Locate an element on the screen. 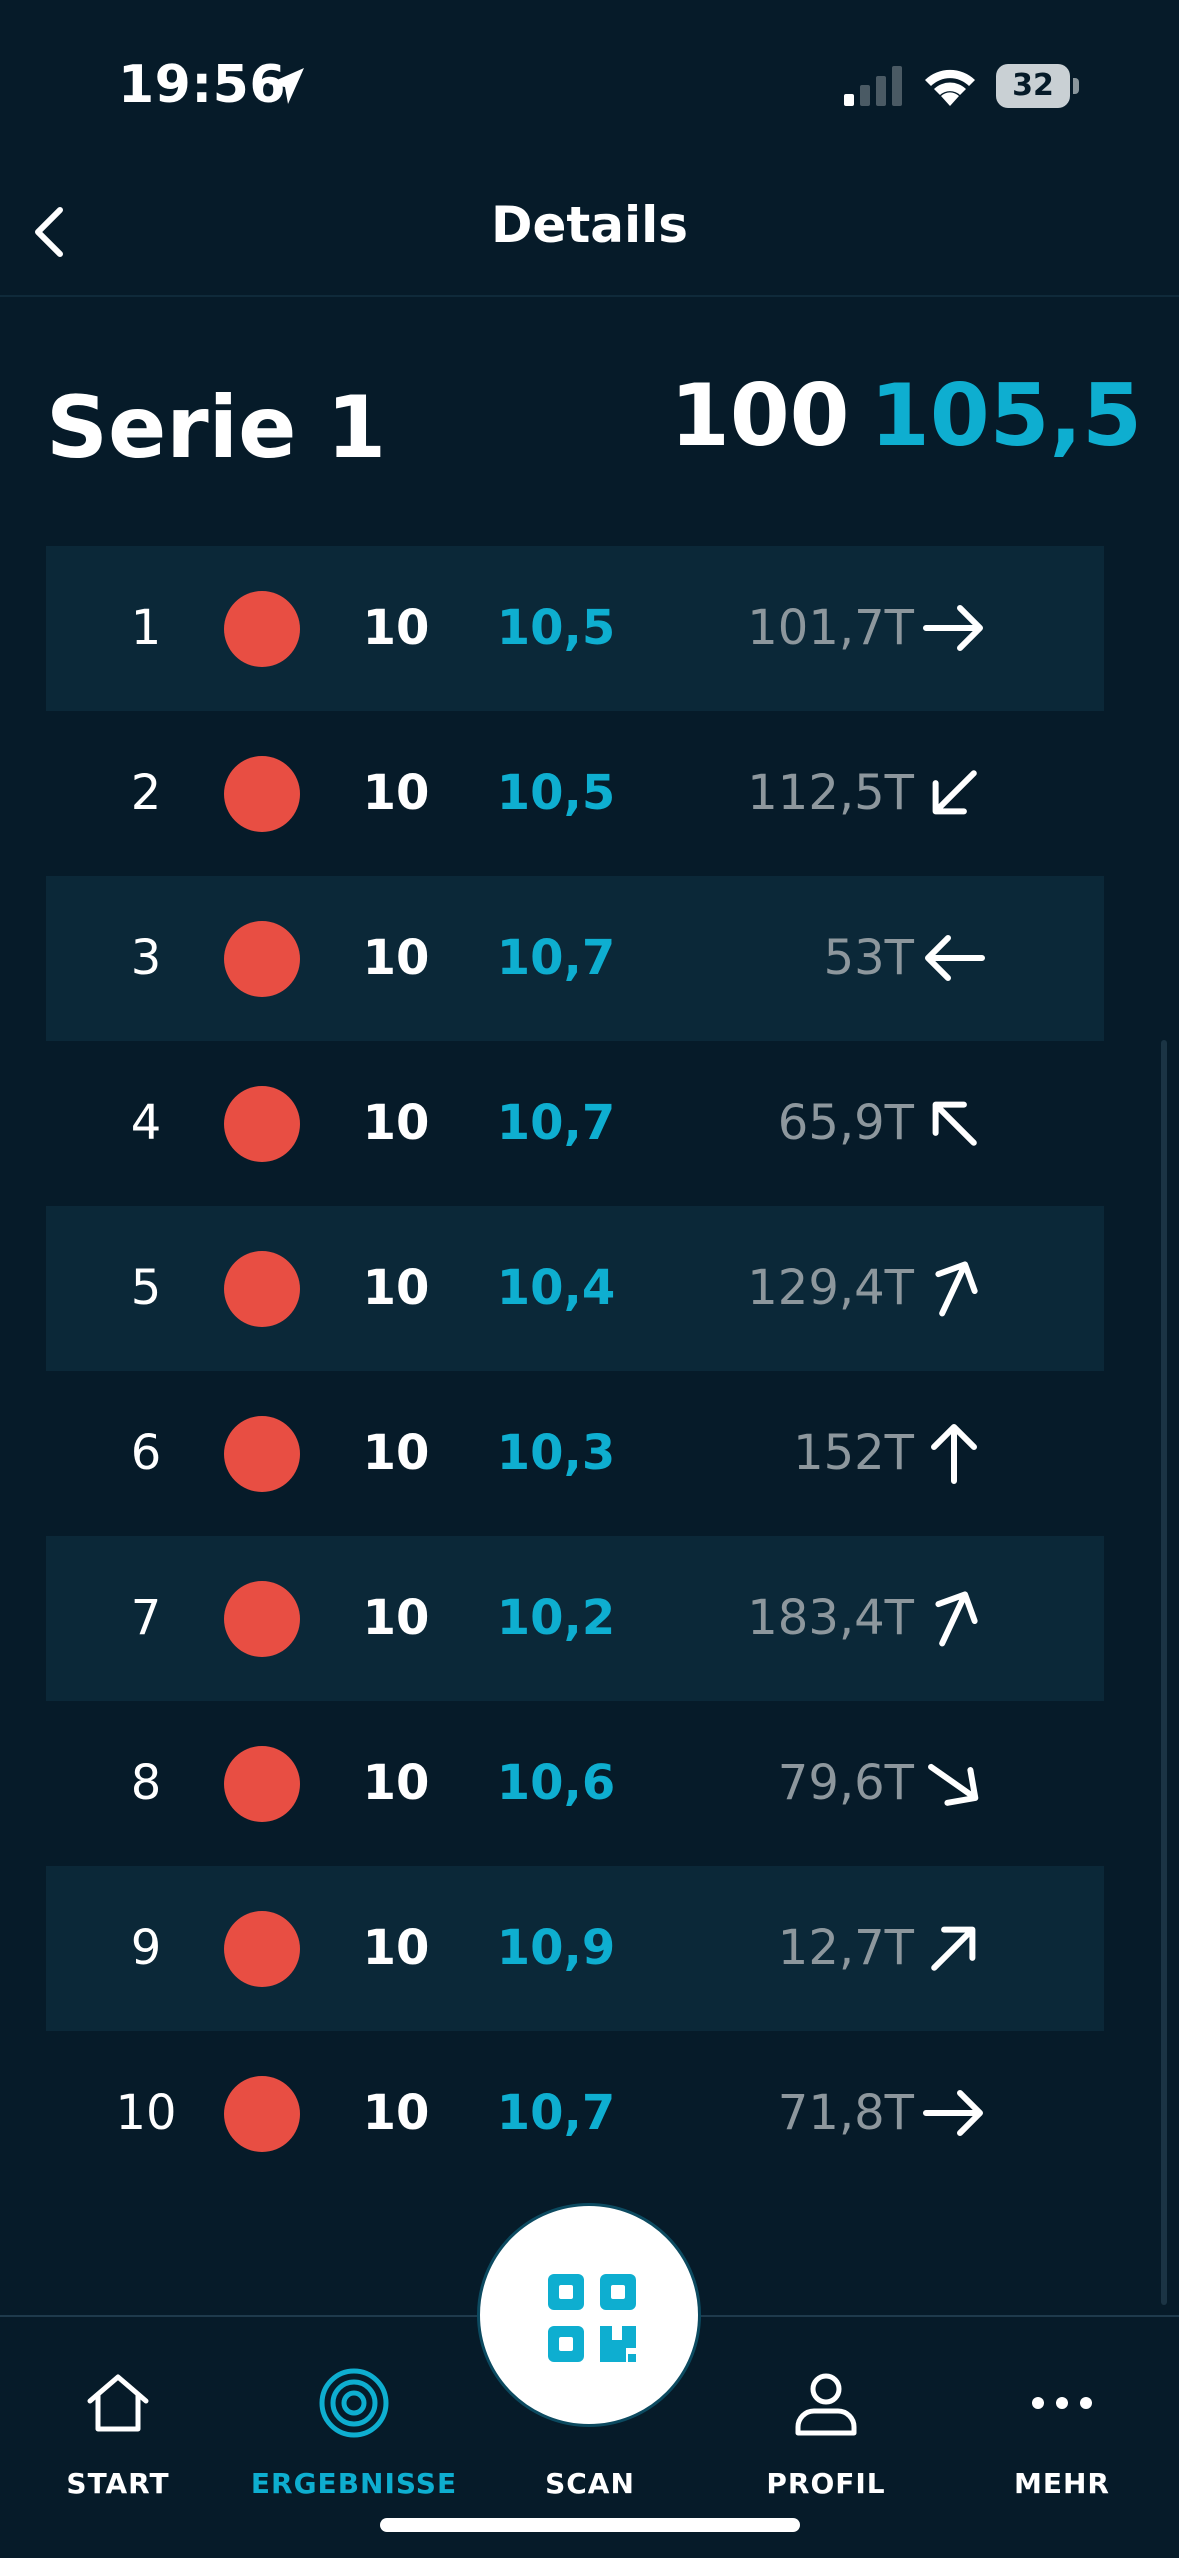 The height and width of the screenshot is (2558, 1179). shot-teiler: 112,5T is located at coordinates (830, 793).